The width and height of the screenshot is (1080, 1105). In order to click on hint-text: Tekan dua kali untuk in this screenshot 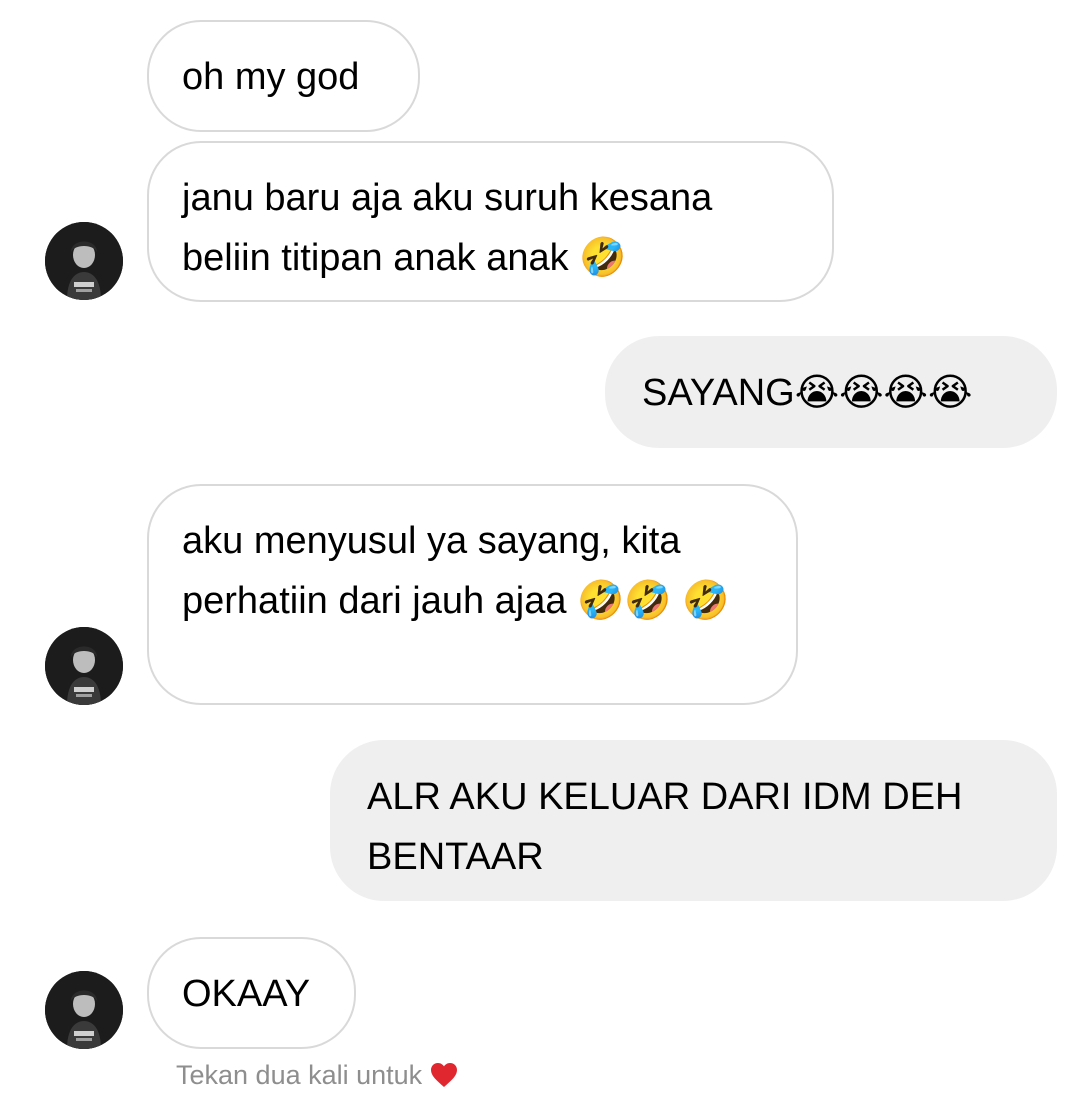, I will do `click(299, 1075)`.